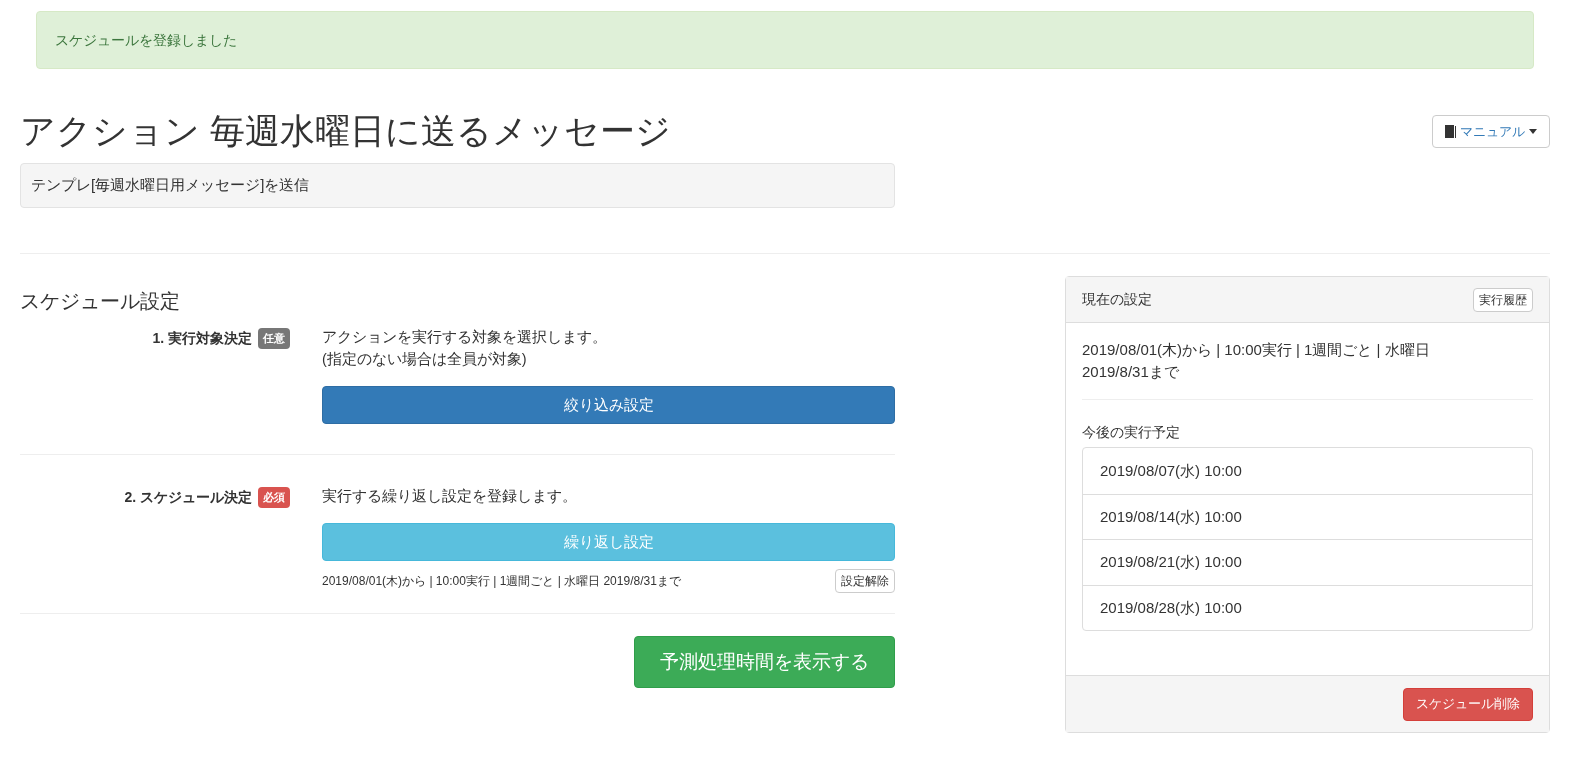 The width and height of the screenshot is (1570, 769). I want to click on success-alert: スケジュールを登録しました, so click(785, 40).